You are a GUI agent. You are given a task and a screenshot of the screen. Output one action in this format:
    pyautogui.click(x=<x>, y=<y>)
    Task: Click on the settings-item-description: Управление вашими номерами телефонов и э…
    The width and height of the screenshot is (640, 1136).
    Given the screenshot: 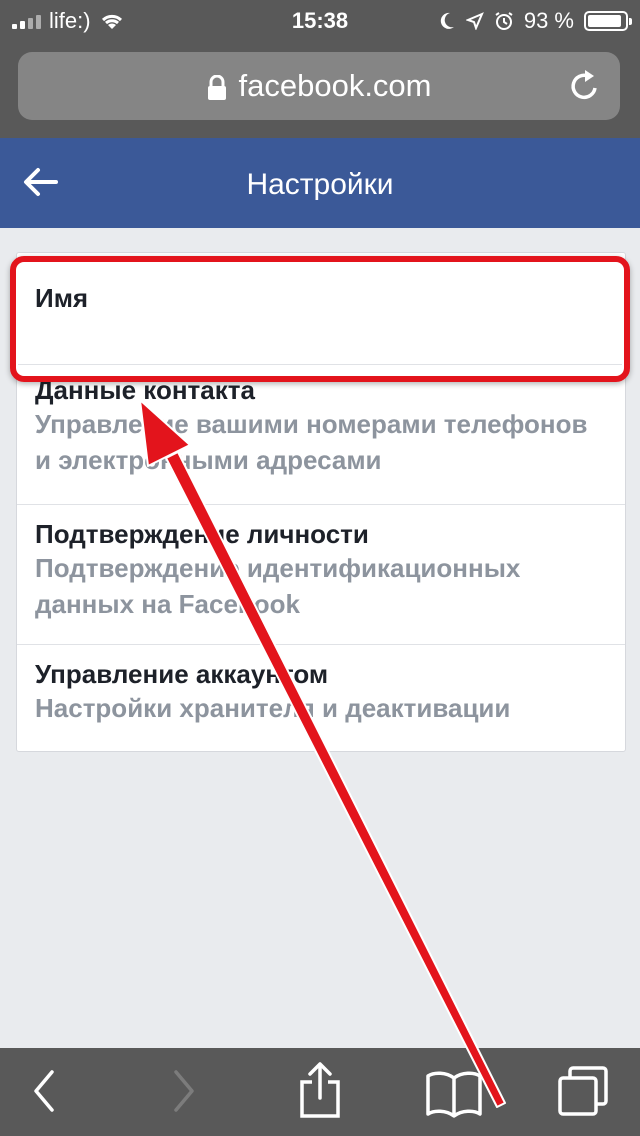 What is the action you would take?
    pyautogui.click(x=311, y=442)
    